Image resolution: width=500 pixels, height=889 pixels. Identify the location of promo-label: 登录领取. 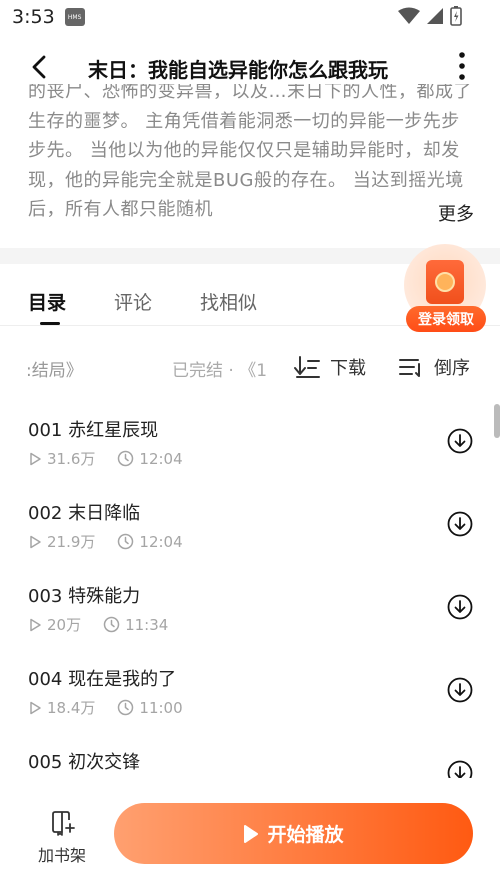
(446, 319).